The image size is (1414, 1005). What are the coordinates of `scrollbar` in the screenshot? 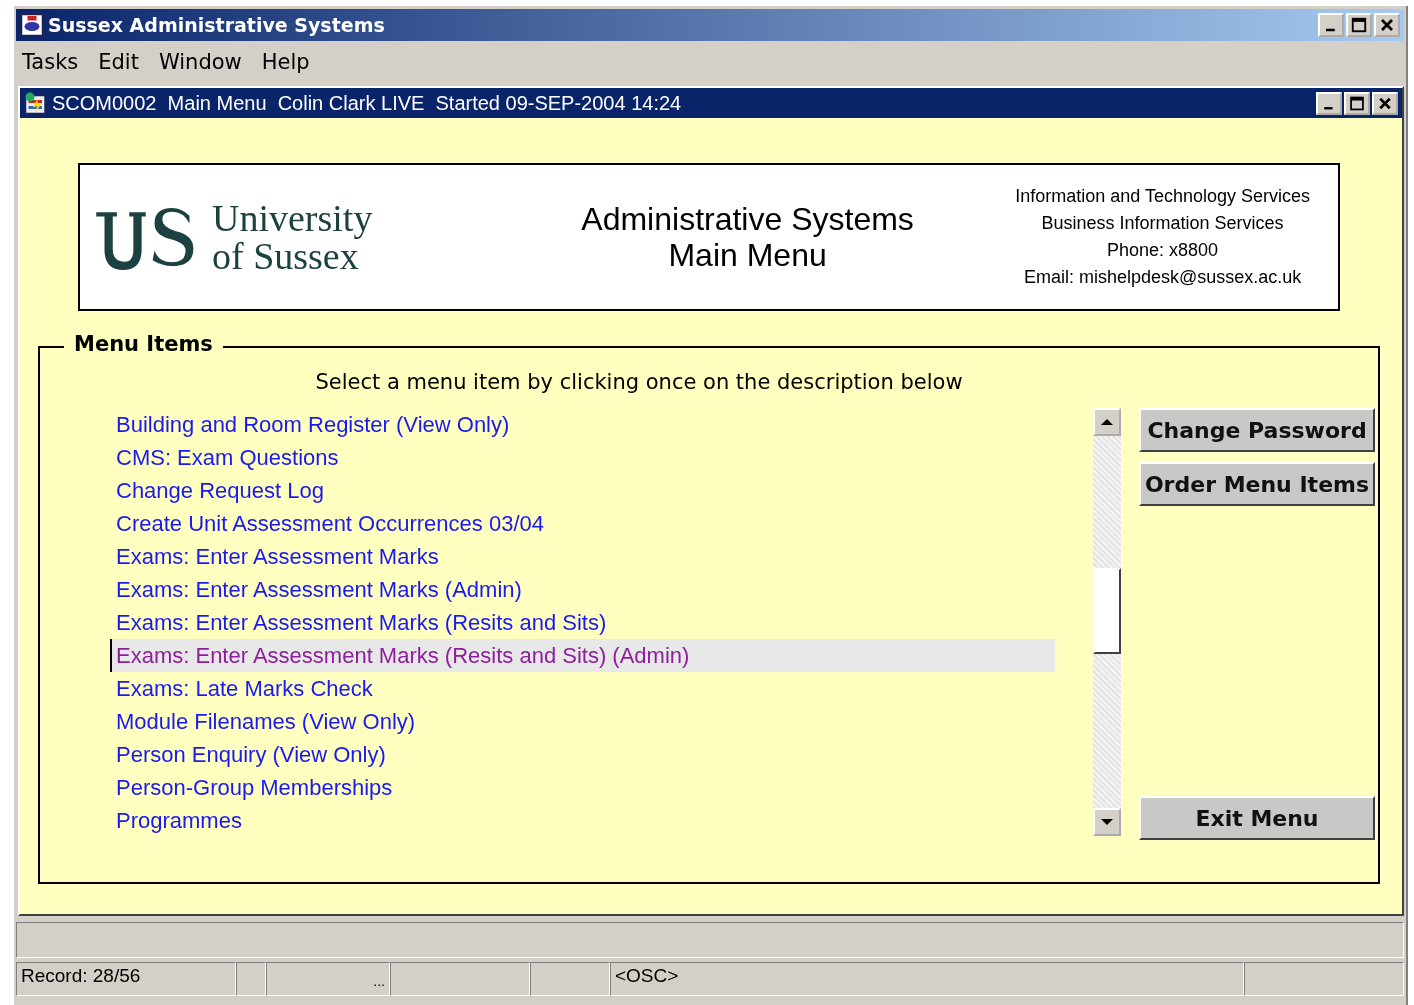 It's located at (1107, 622).